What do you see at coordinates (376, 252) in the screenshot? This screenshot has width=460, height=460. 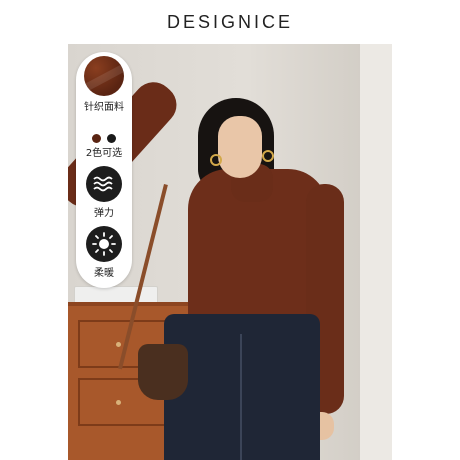 I see `wall-panel` at bounding box center [376, 252].